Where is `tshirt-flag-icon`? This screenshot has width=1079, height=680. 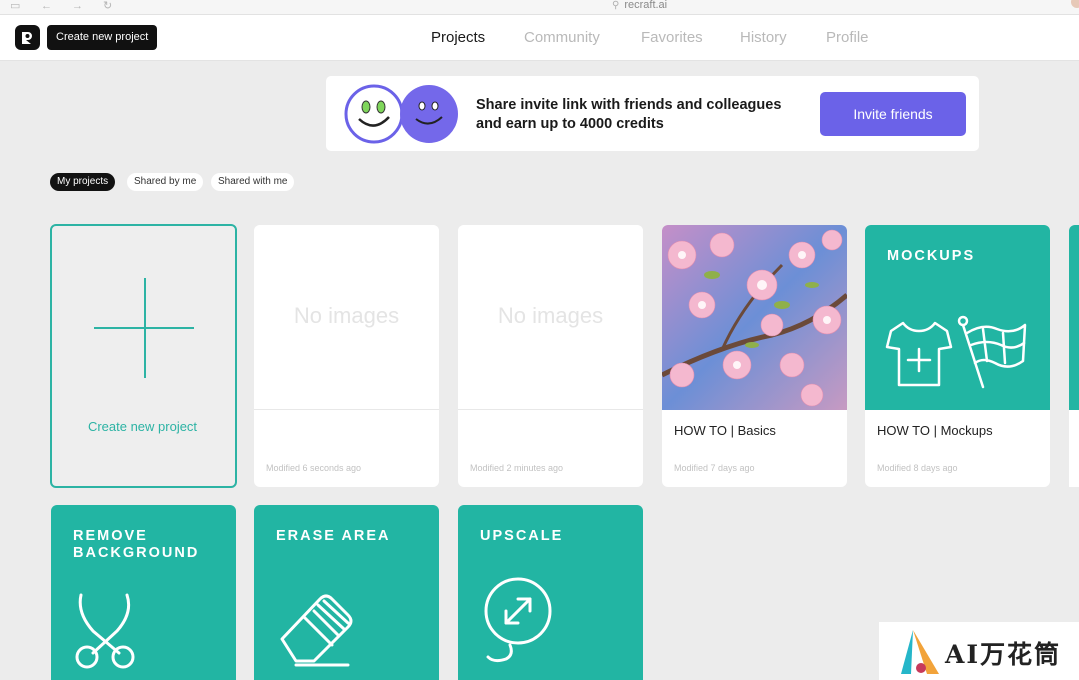
tshirt-flag-icon is located at coordinates (956, 352).